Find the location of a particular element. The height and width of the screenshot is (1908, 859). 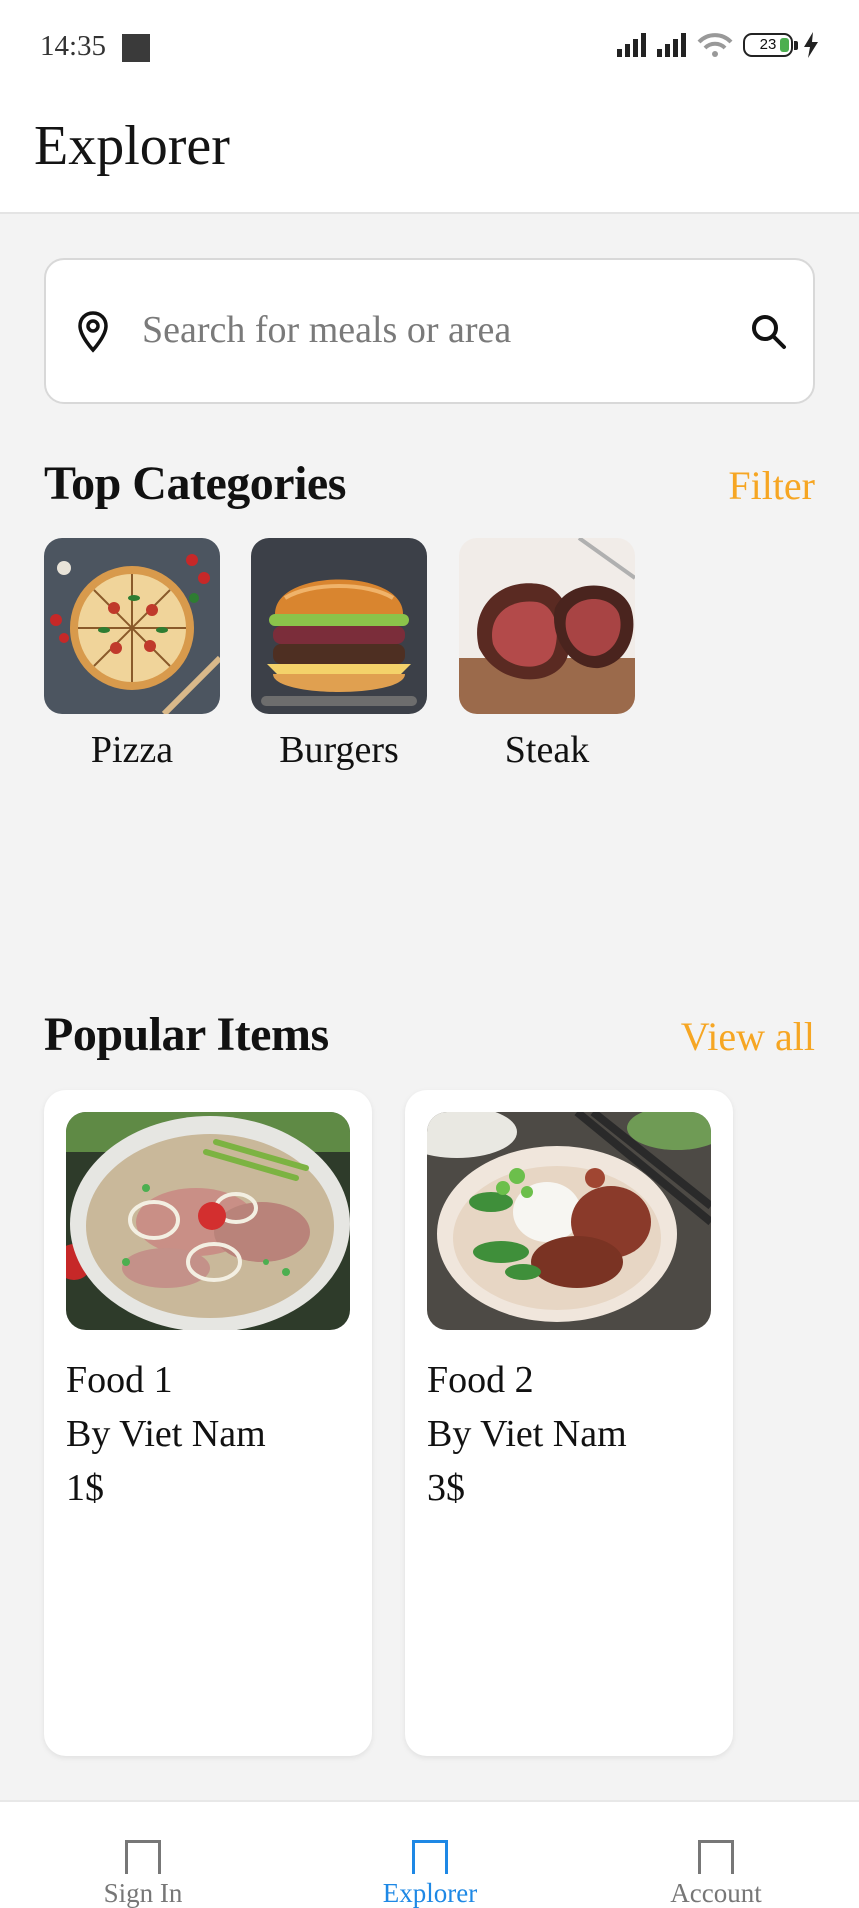

food-name: Food 2 is located at coordinates (480, 1380).